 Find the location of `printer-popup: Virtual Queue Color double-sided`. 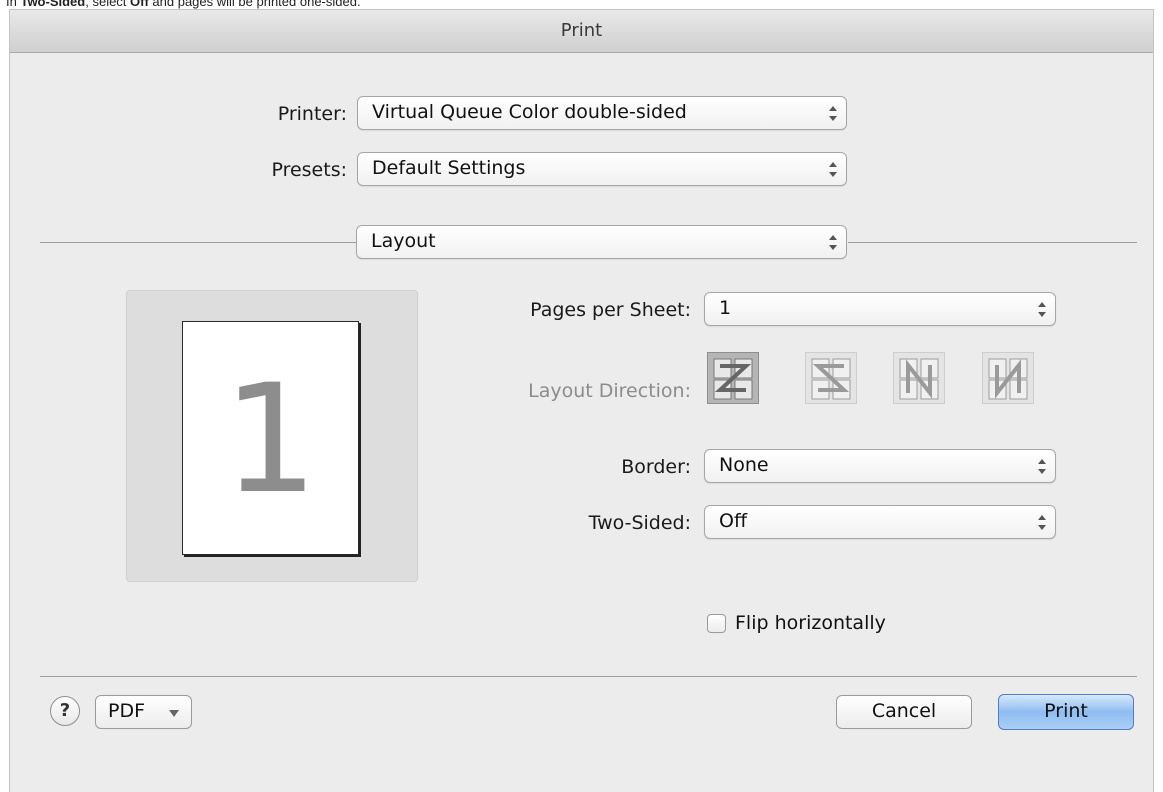

printer-popup: Virtual Queue Color double-sided is located at coordinates (602, 113).